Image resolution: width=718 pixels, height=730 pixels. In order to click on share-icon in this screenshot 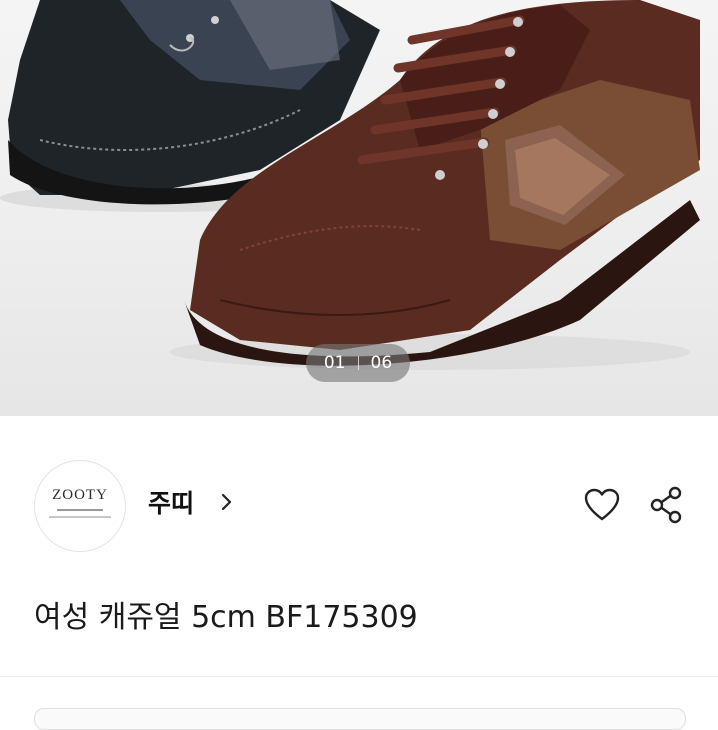, I will do `click(666, 505)`.